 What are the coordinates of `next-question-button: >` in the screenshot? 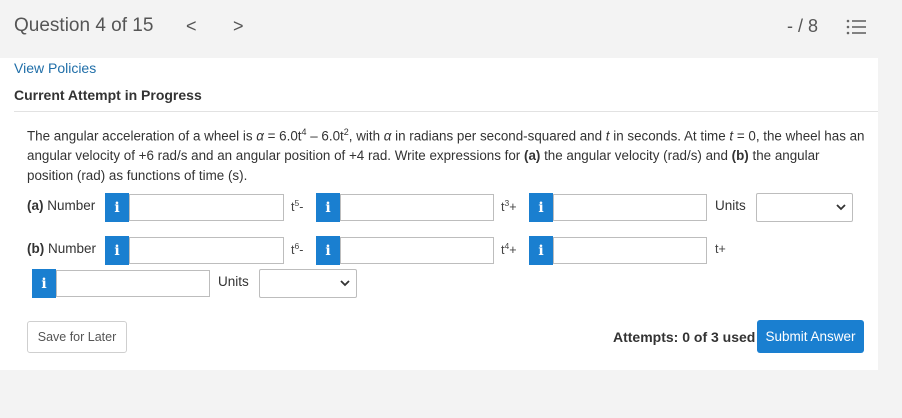 It's located at (238, 26).